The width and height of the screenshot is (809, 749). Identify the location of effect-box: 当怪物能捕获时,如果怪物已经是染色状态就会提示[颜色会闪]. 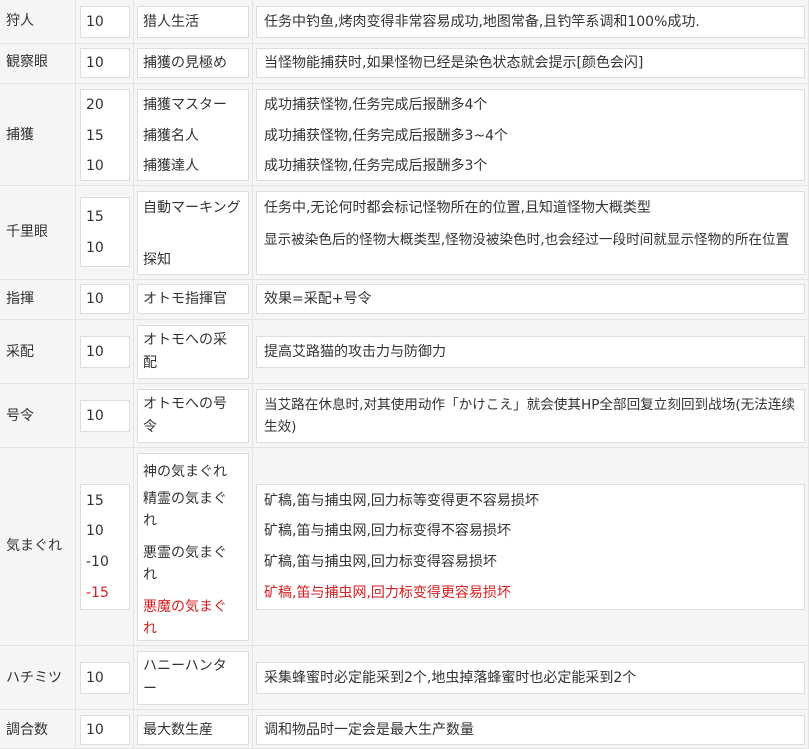
(530, 63).